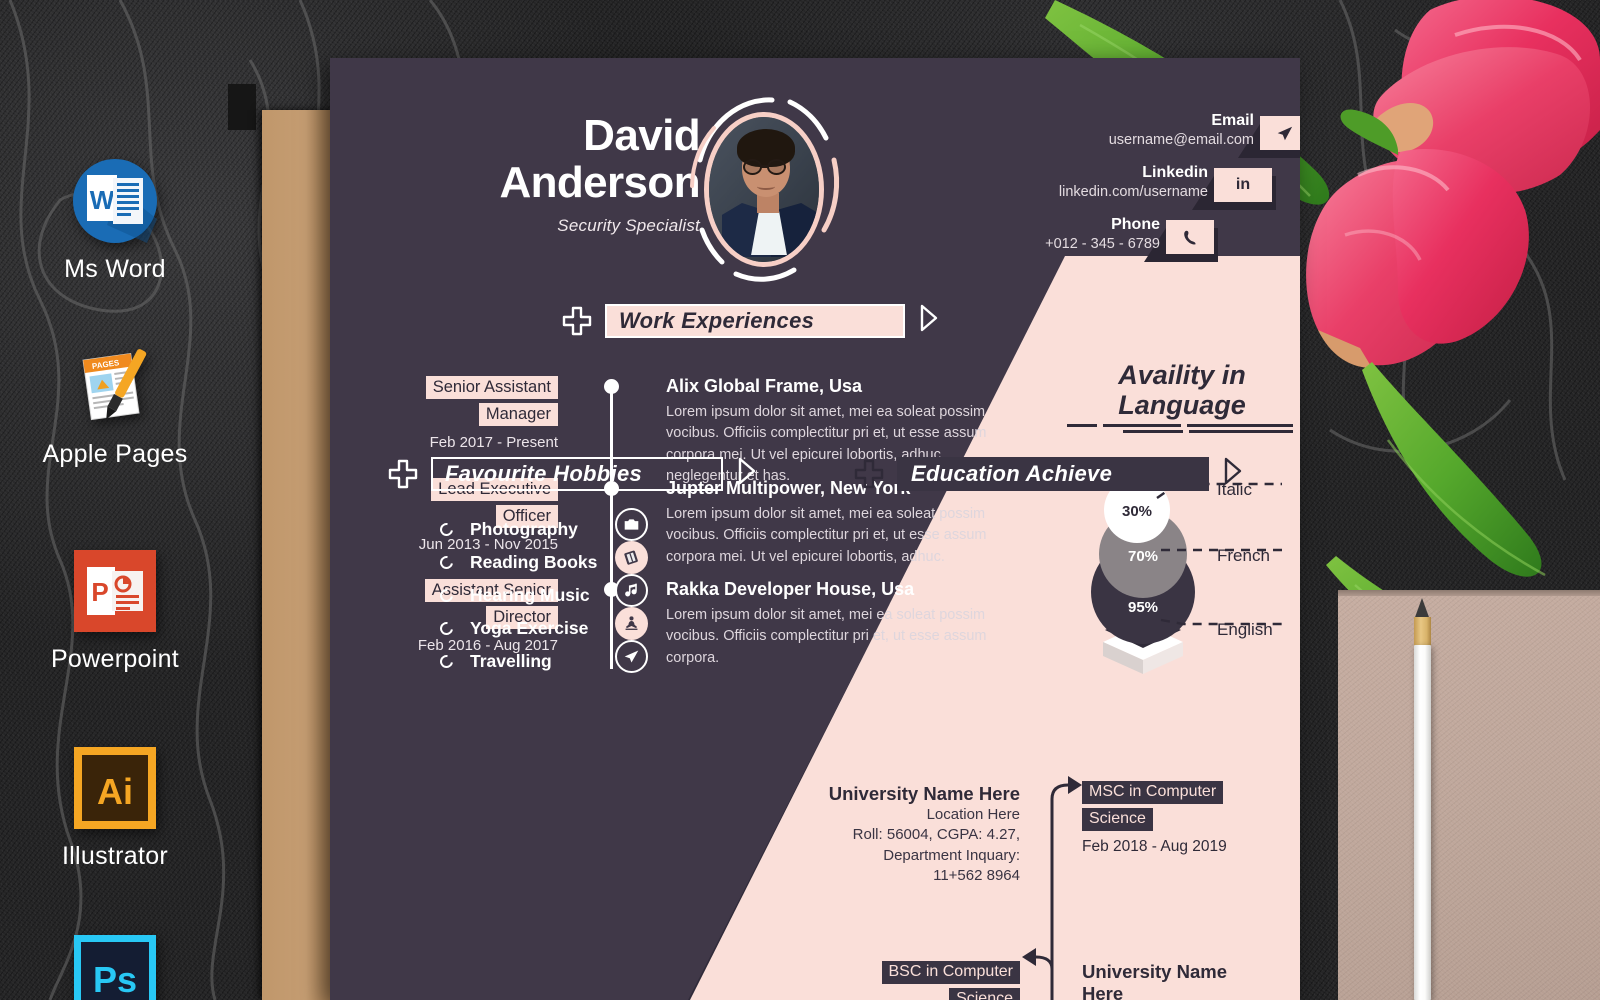 This screenshot has width=1600, height=1000. What do you see at coordinates (1469, 798) in the screenshot?
I see `desk-surface` at bounding box center [1469, 798].